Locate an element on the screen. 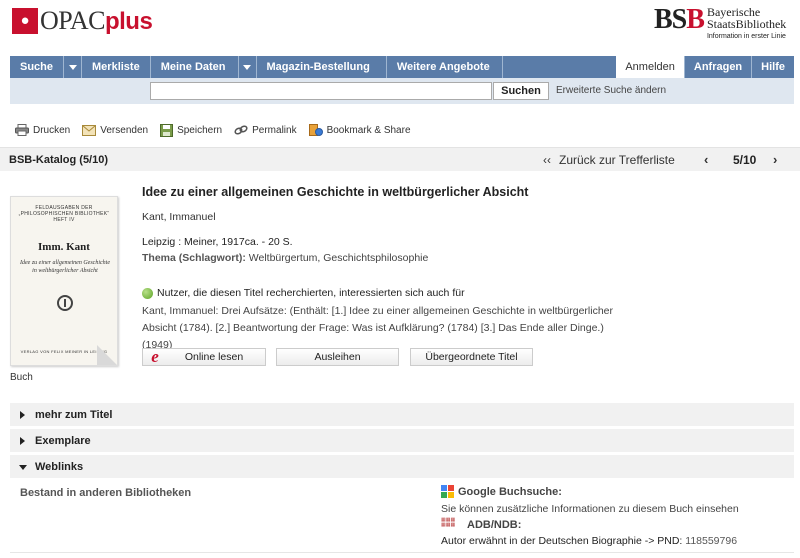  accordion-copies-label: Exemplare is located at coordinates (63, 441).